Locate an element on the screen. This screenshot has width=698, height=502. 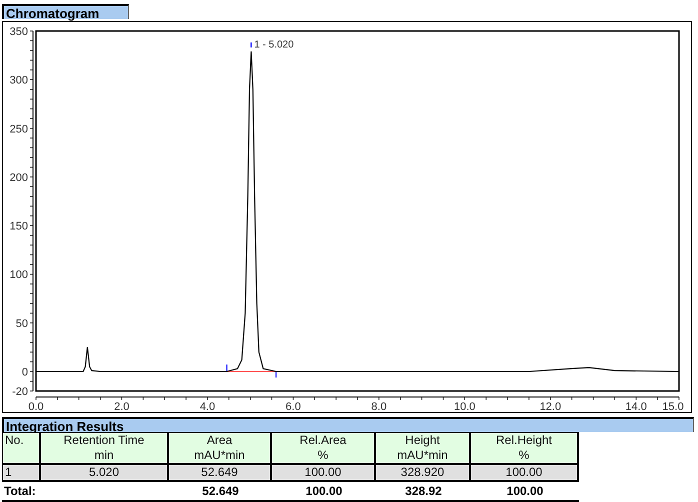
y-tick-label: 100 is located at coordinates (19, 275).